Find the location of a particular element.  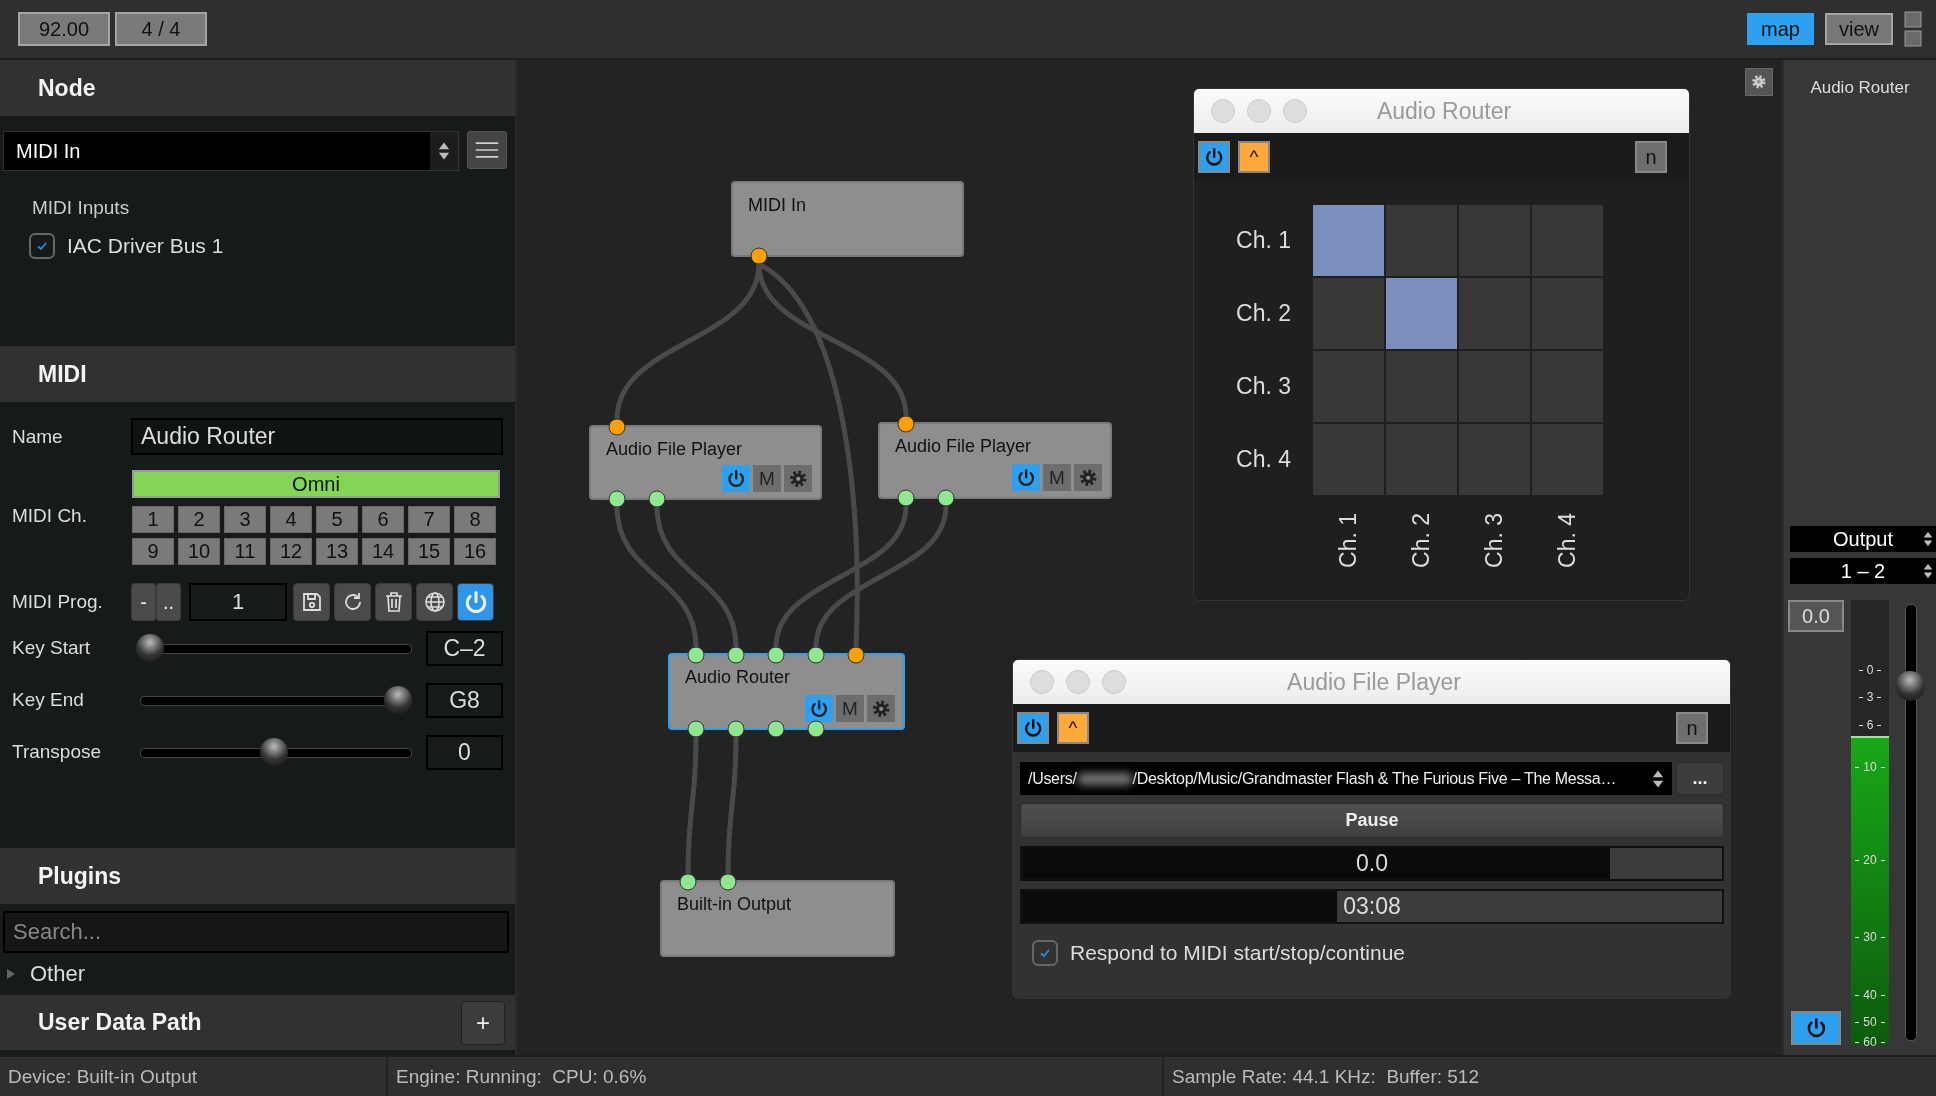

view-tab: view is located at coordinates (1859, 29).